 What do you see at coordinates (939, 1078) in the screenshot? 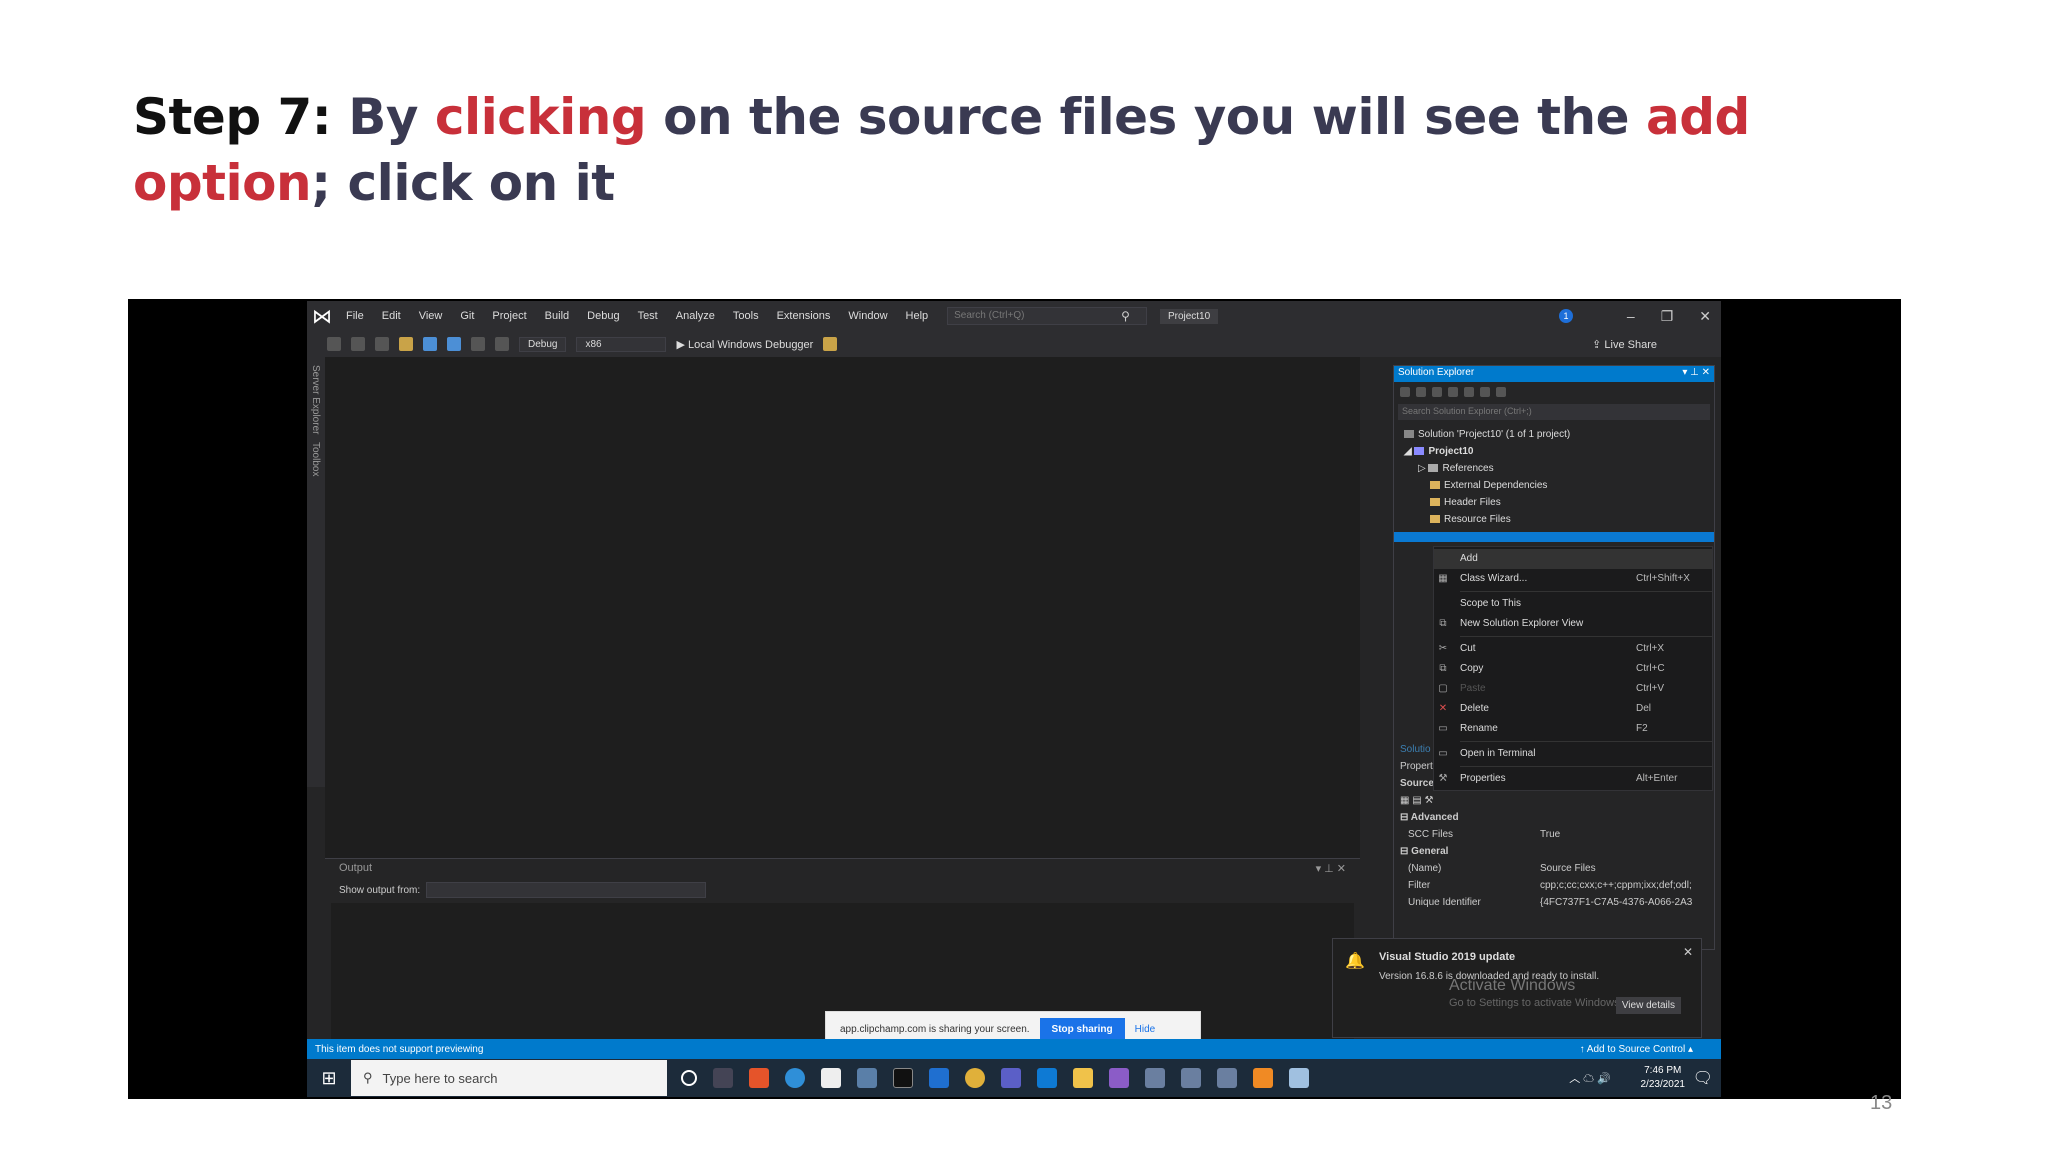
I see `mail-icon` at bounding box center [939, 1078].